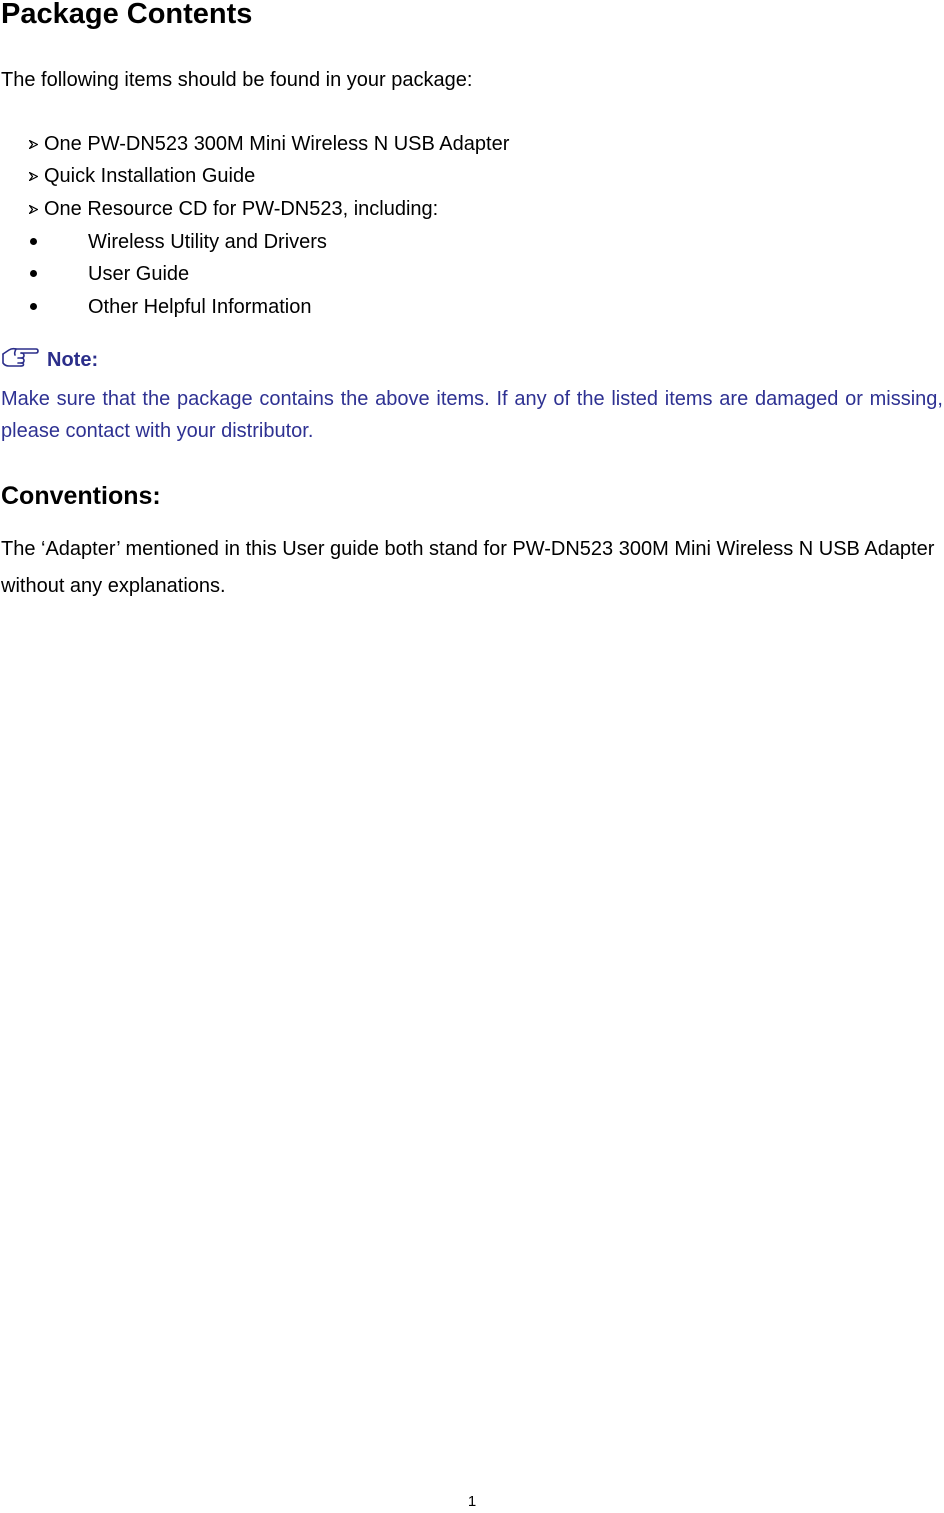 This screenshot has width=944, height=1513. What do you see at coordinates (20, 359) in the screenshot?
I see `pointing-hand-icon` at bounding box center [20, 359].